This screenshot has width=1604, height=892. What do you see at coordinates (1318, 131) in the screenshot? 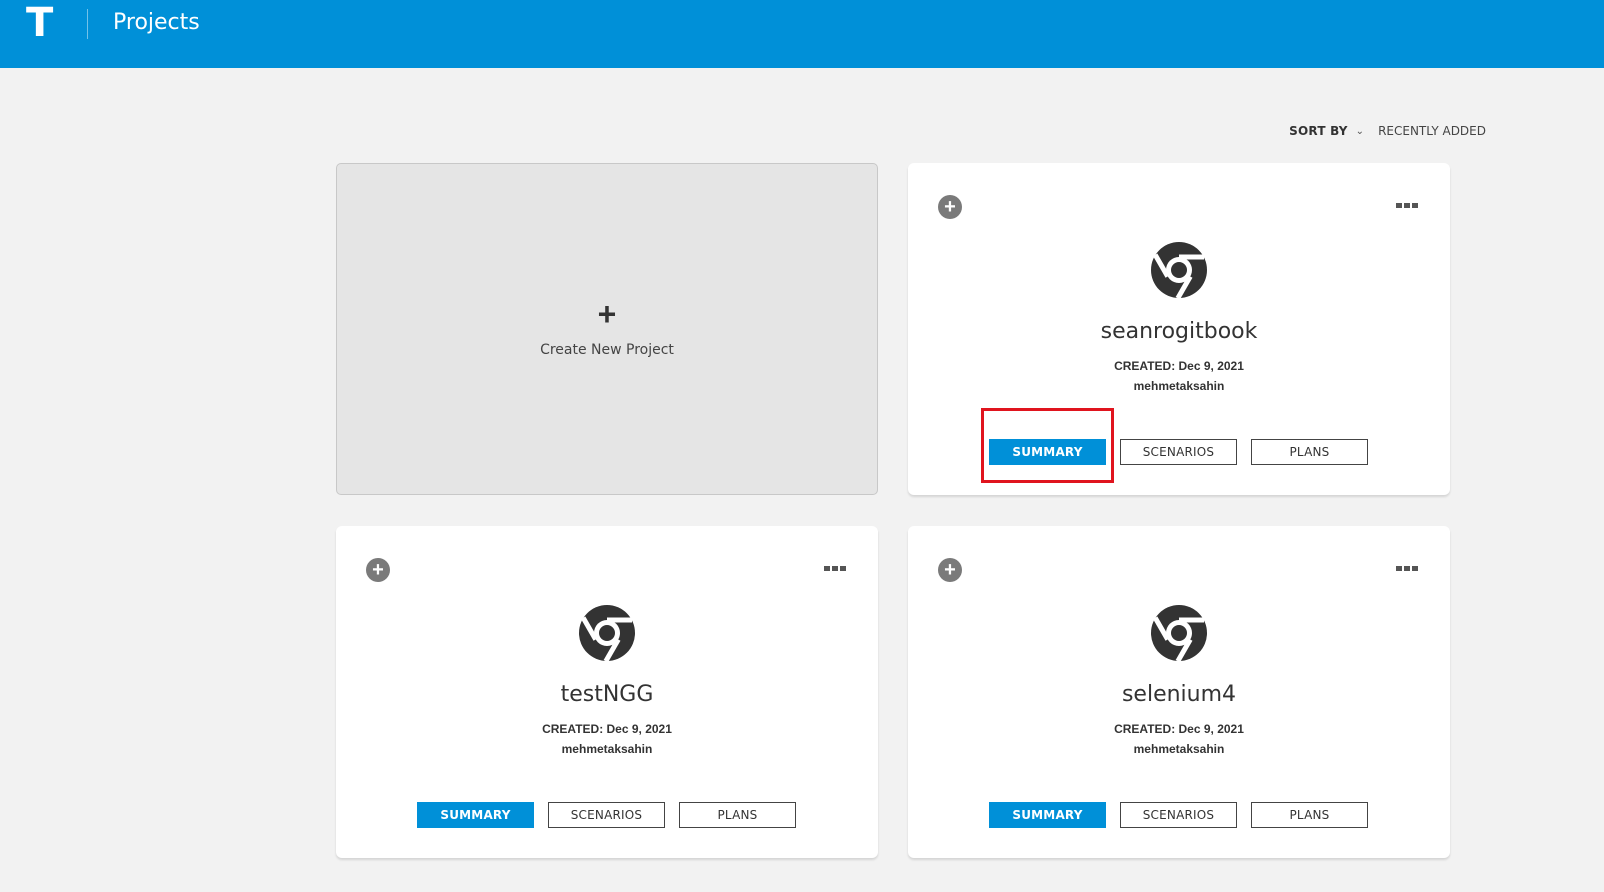
I see `sort-label: SORT BY` at bounding box center [1318, 131].